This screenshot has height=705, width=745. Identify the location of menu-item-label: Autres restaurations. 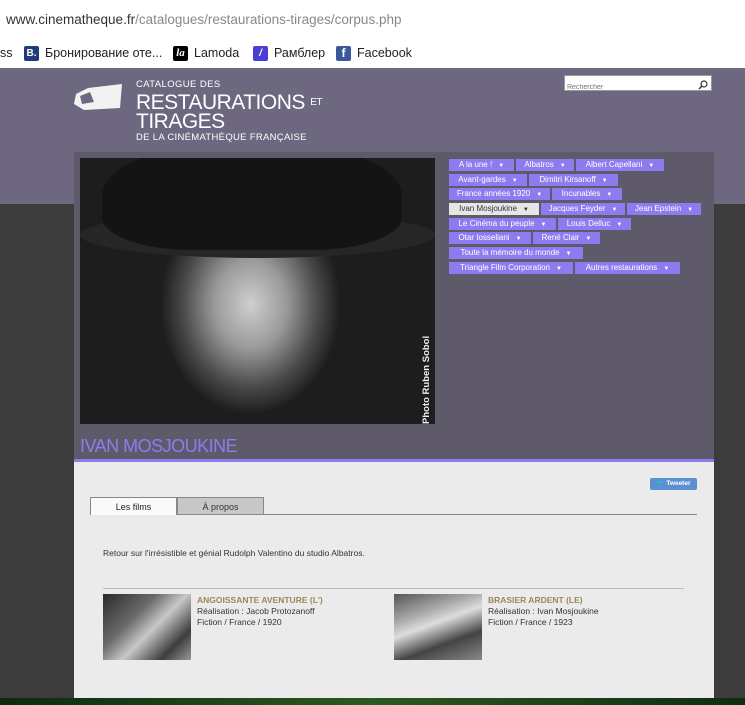
(621, 267).